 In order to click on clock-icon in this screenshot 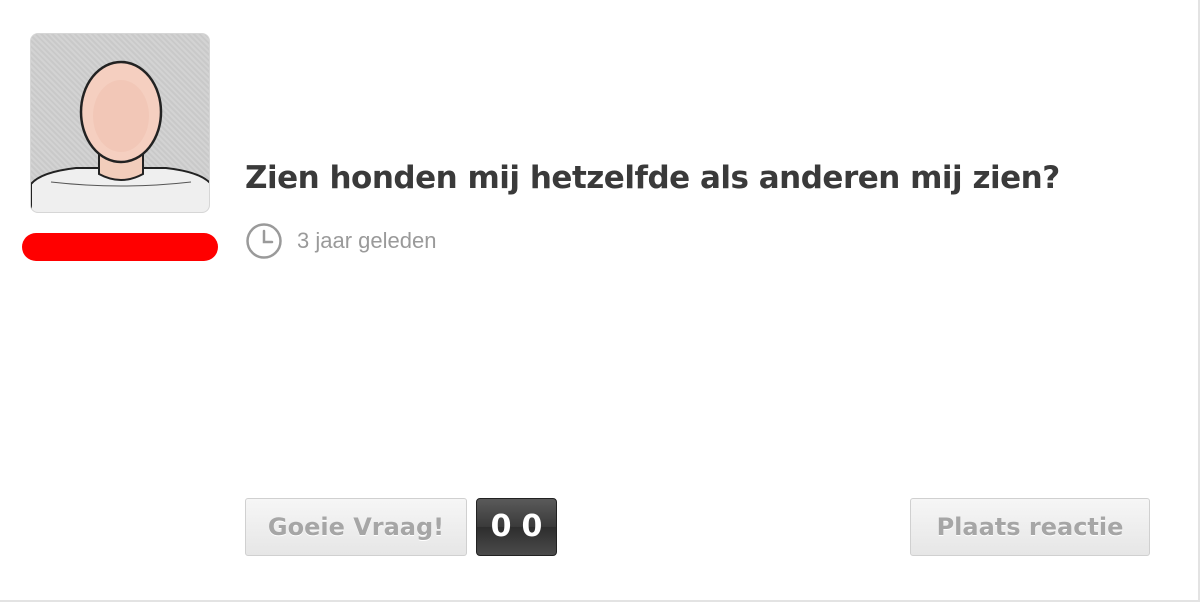, I will do `click(264, 241)`.